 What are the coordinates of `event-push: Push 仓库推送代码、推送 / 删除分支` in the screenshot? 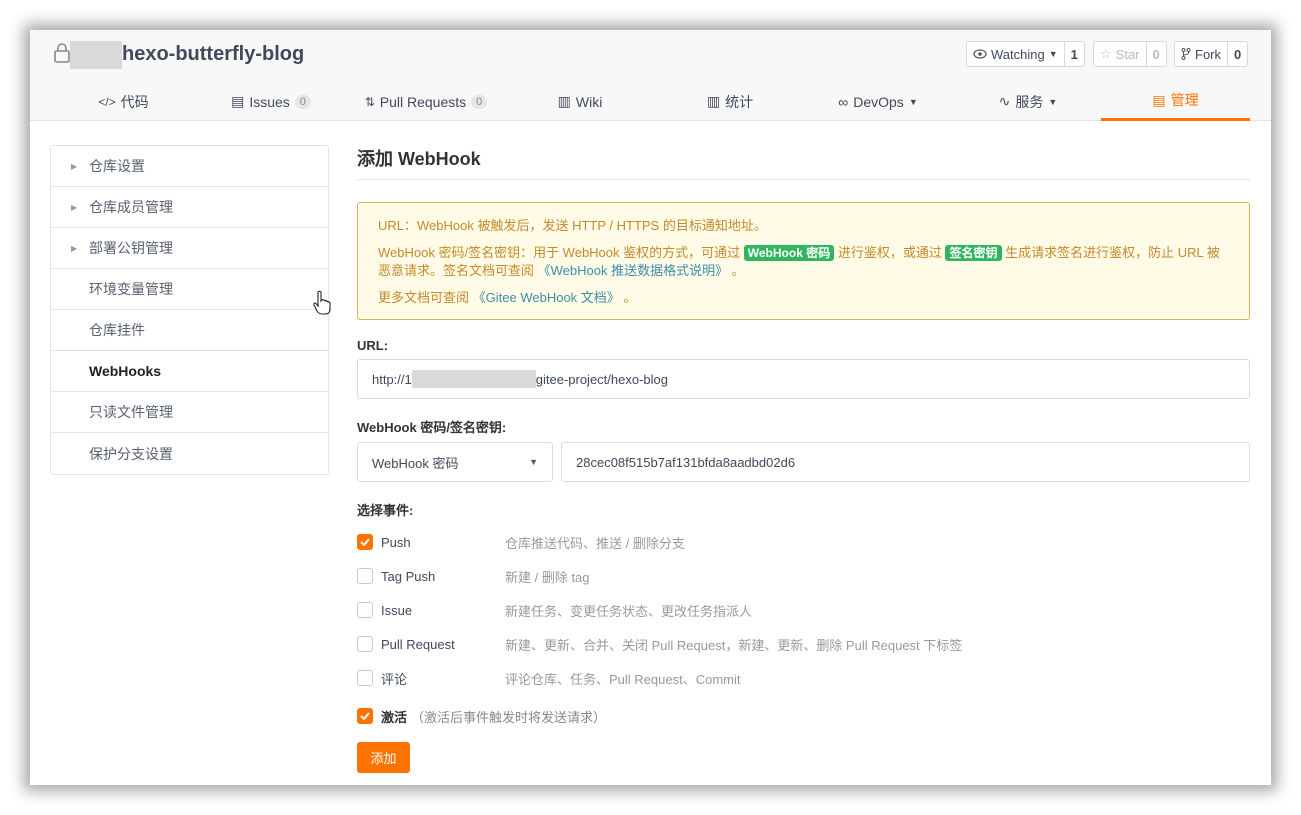 It's located at (803, 542).